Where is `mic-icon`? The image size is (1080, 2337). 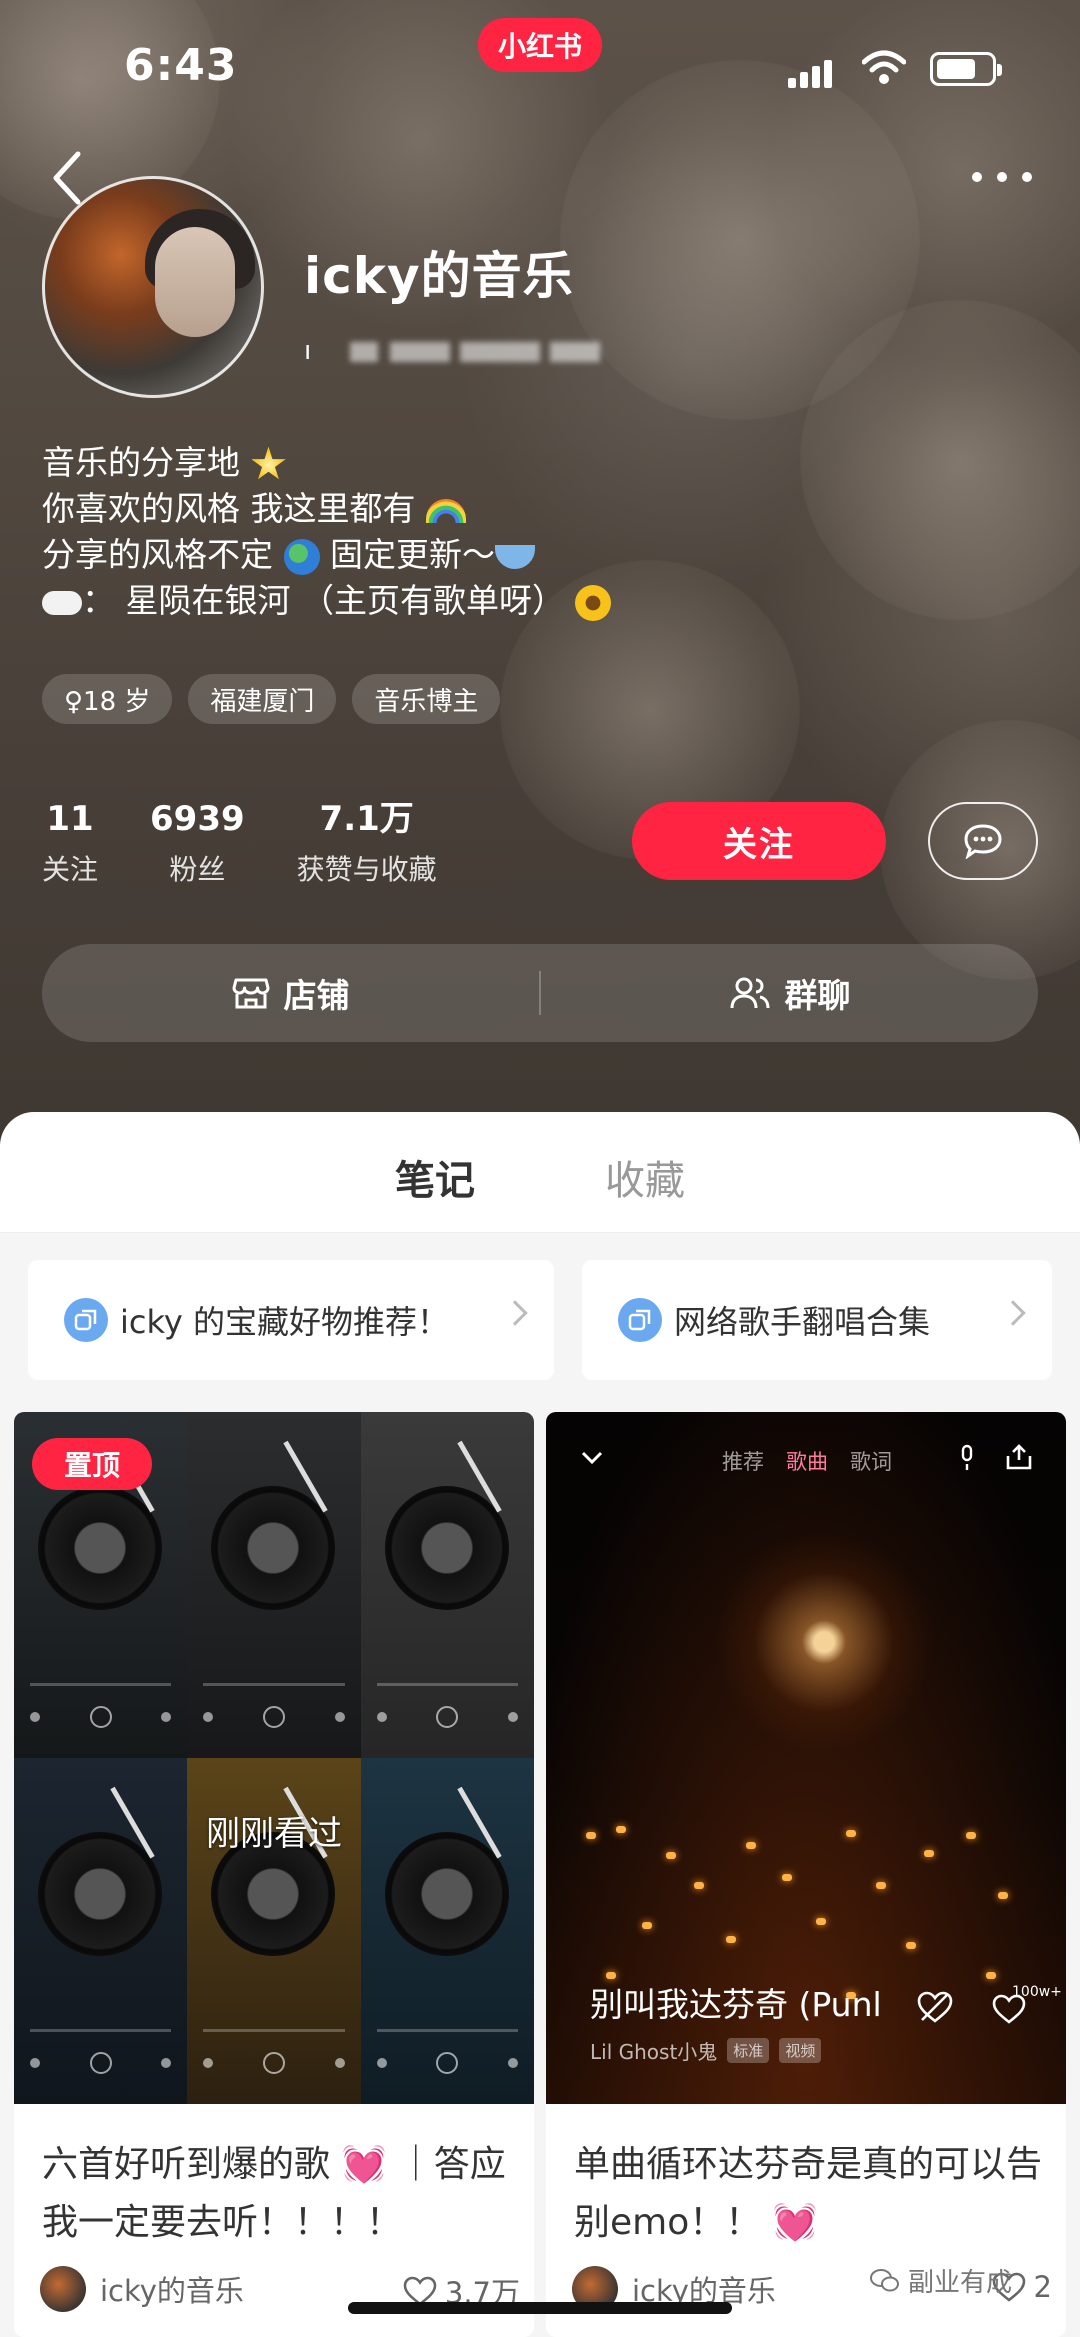 mic-icon is located at coordinates (967, 1458).